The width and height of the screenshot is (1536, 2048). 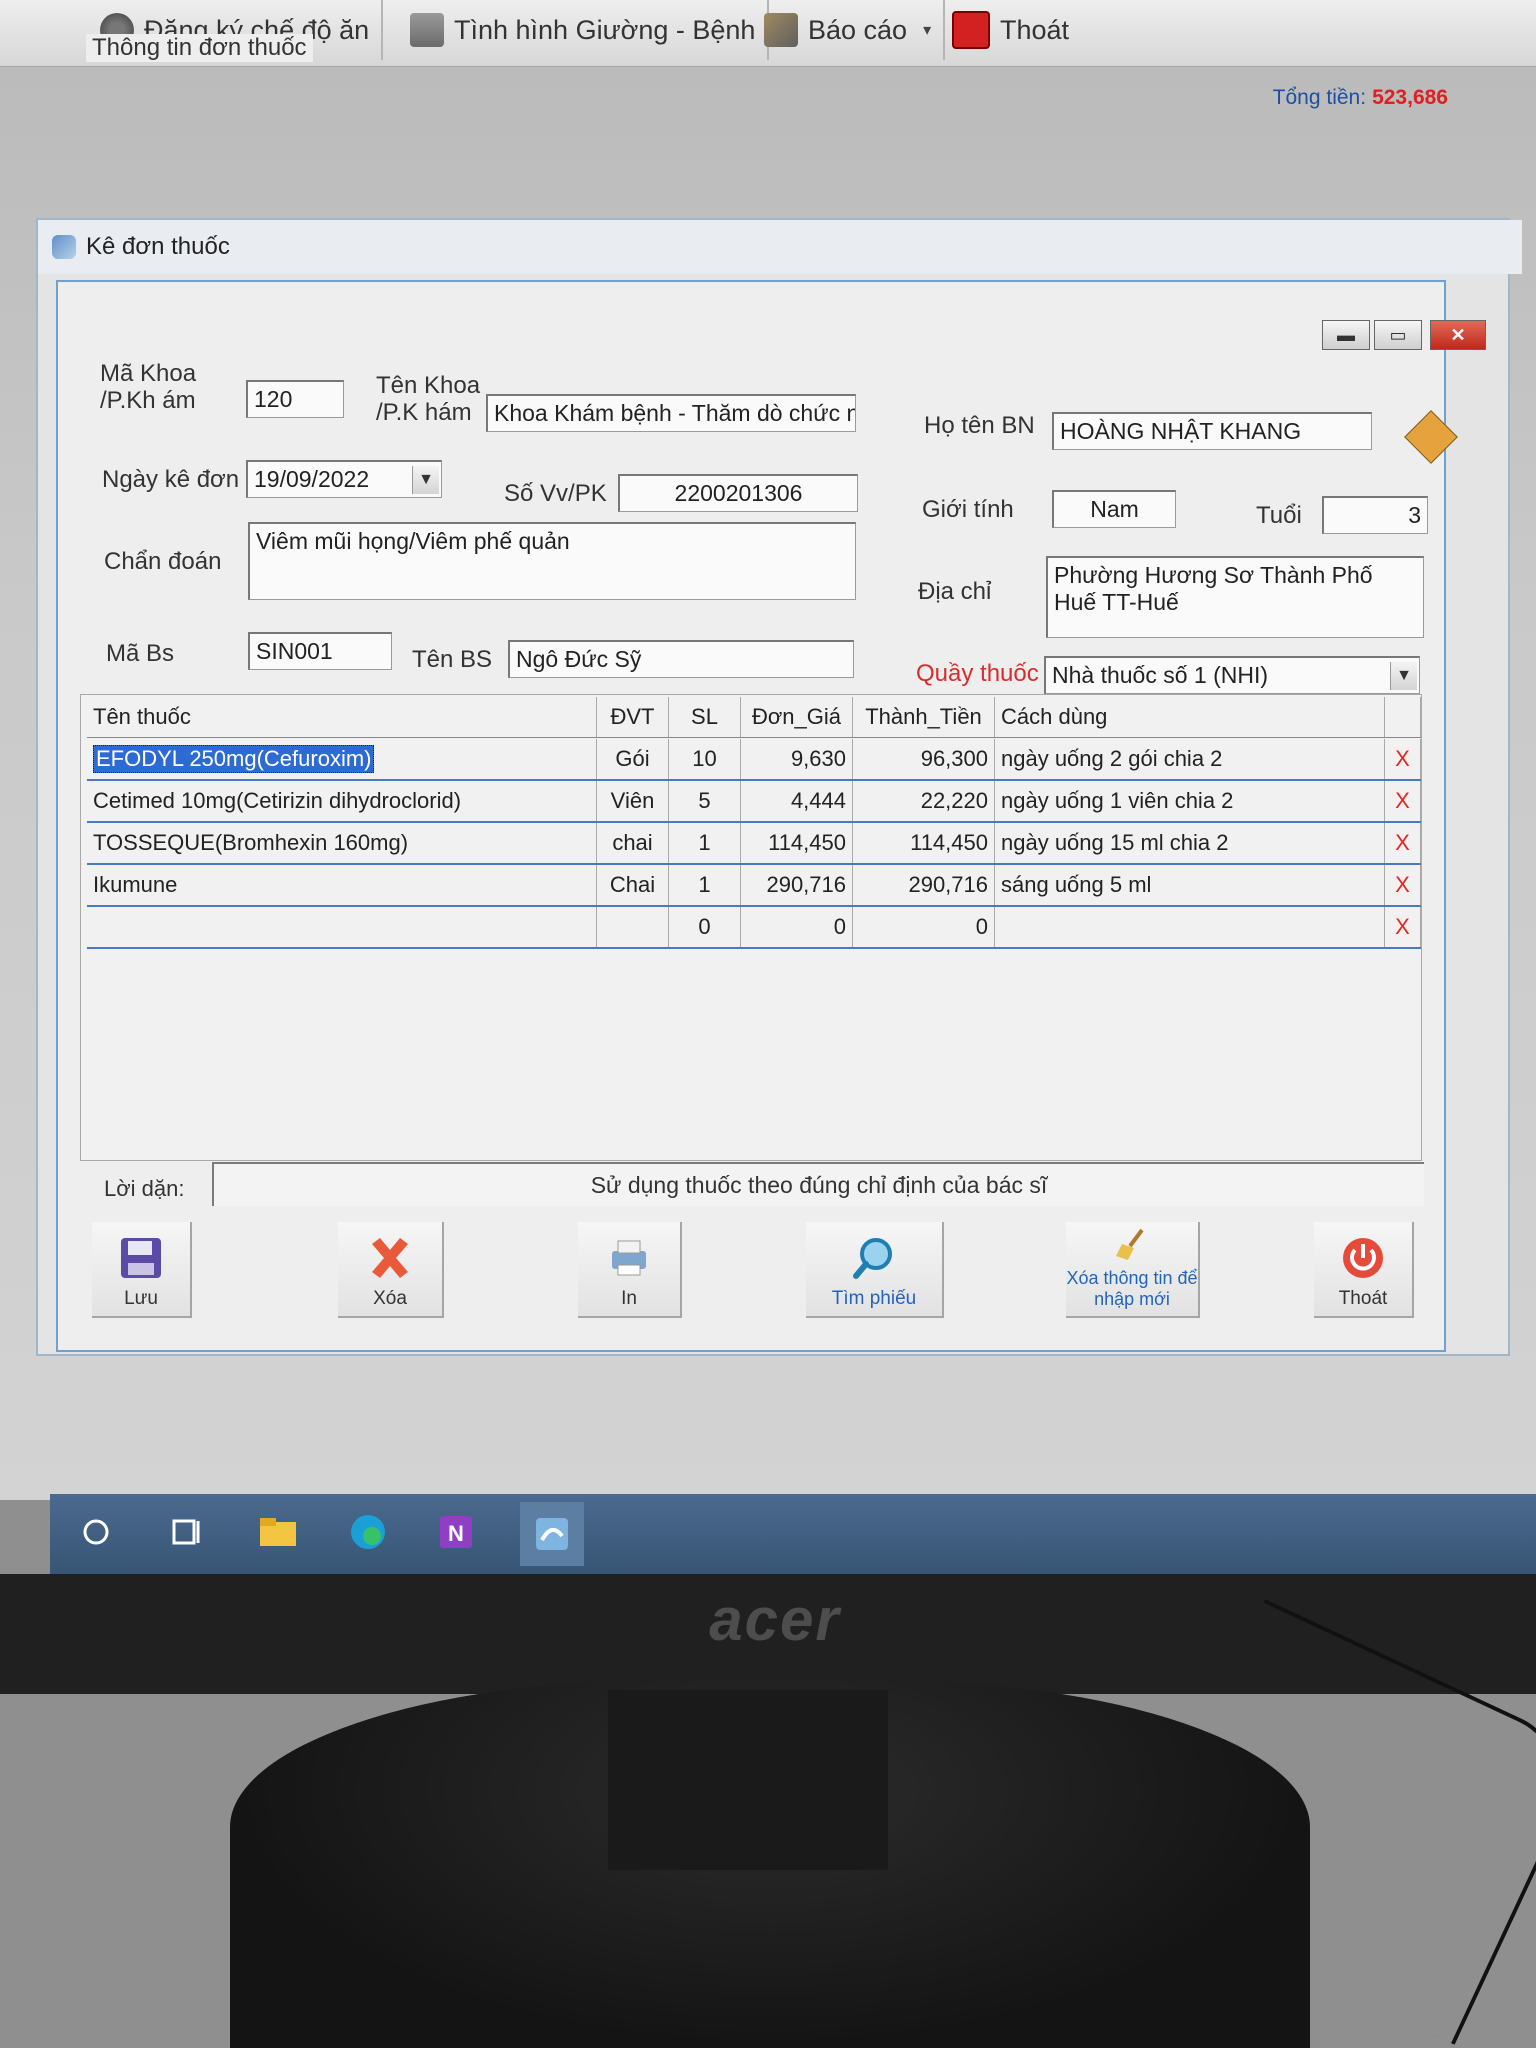 I want to click on cell-usage: ngày uống 2 gói chia 2, so click(x=1190, y=759).